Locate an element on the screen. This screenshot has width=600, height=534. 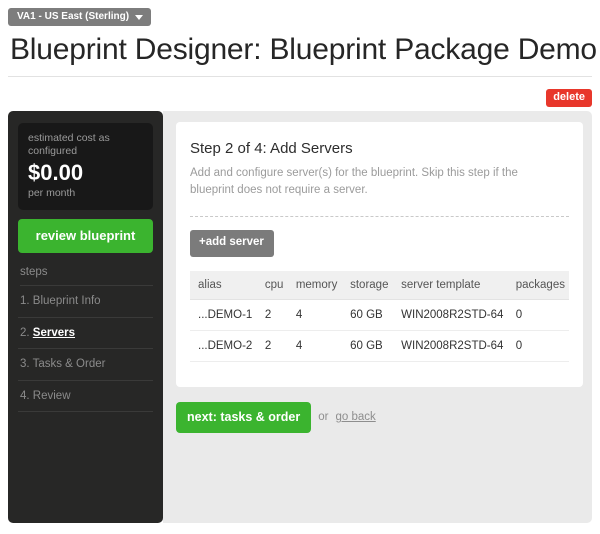
table-row: ...DEMO-1 2 4 60 GB WIN2008R2STD-64 0 is located at coordinates (379, 315).